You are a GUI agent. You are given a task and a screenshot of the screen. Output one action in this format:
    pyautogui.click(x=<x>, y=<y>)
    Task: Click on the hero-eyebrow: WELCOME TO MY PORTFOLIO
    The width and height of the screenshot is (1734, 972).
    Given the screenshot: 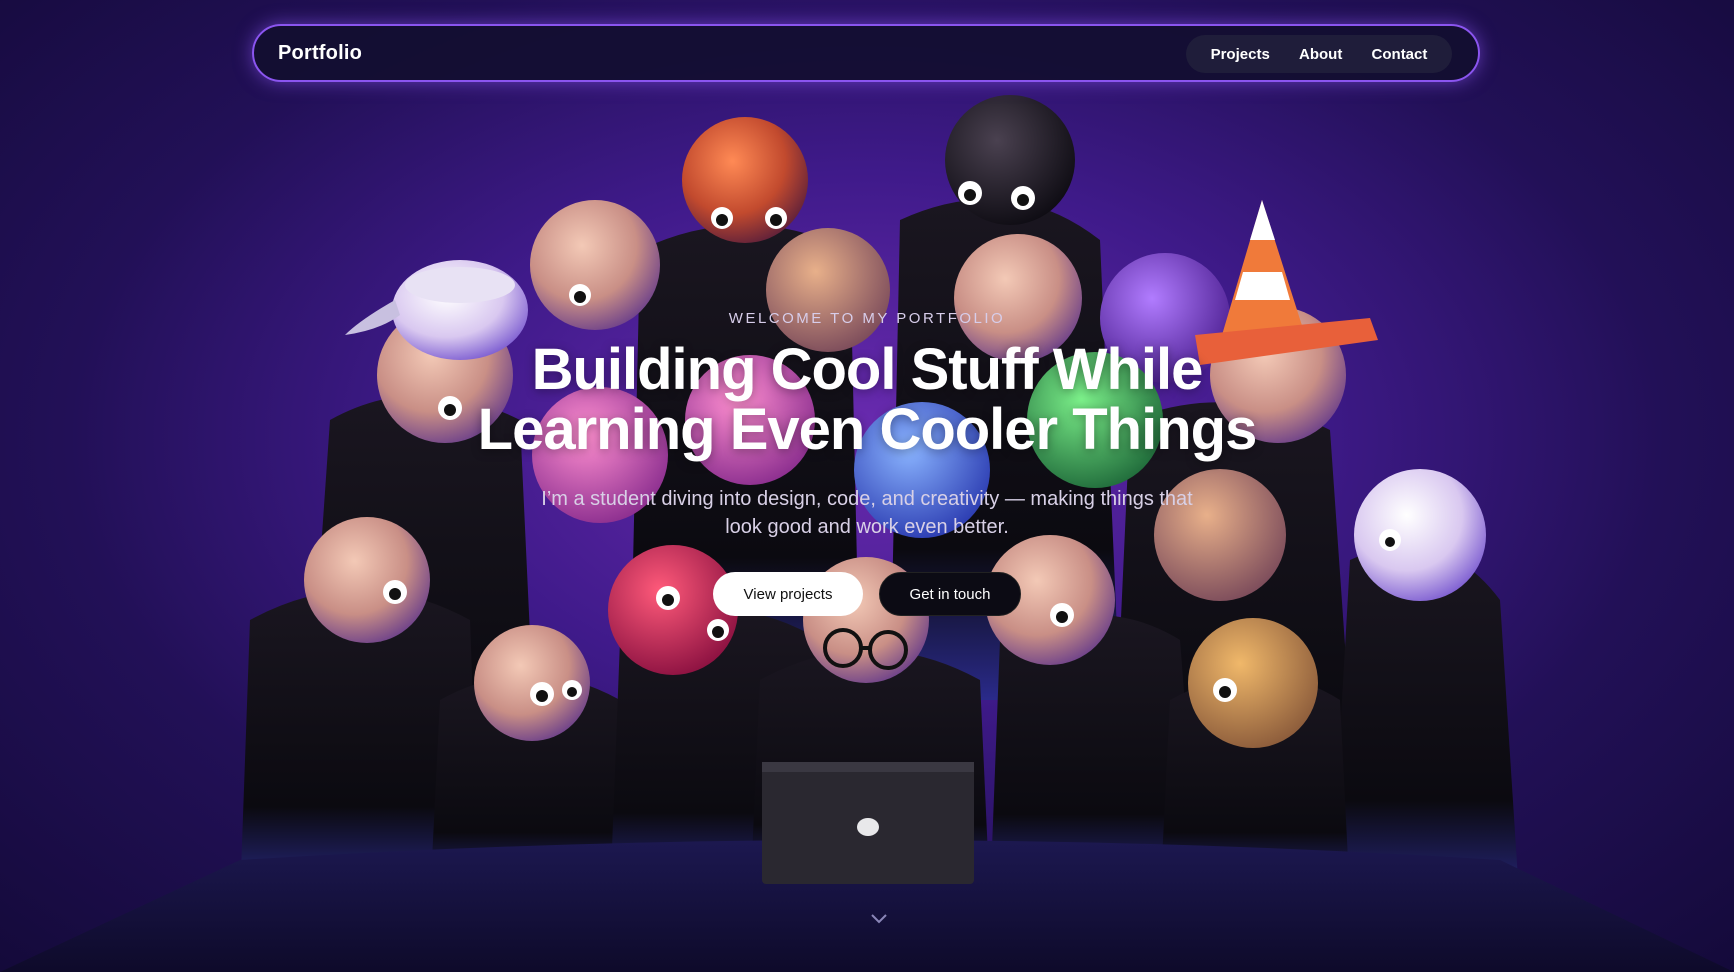 What is the action you would take?
    pyautogui.click(x=867, y=318)
    